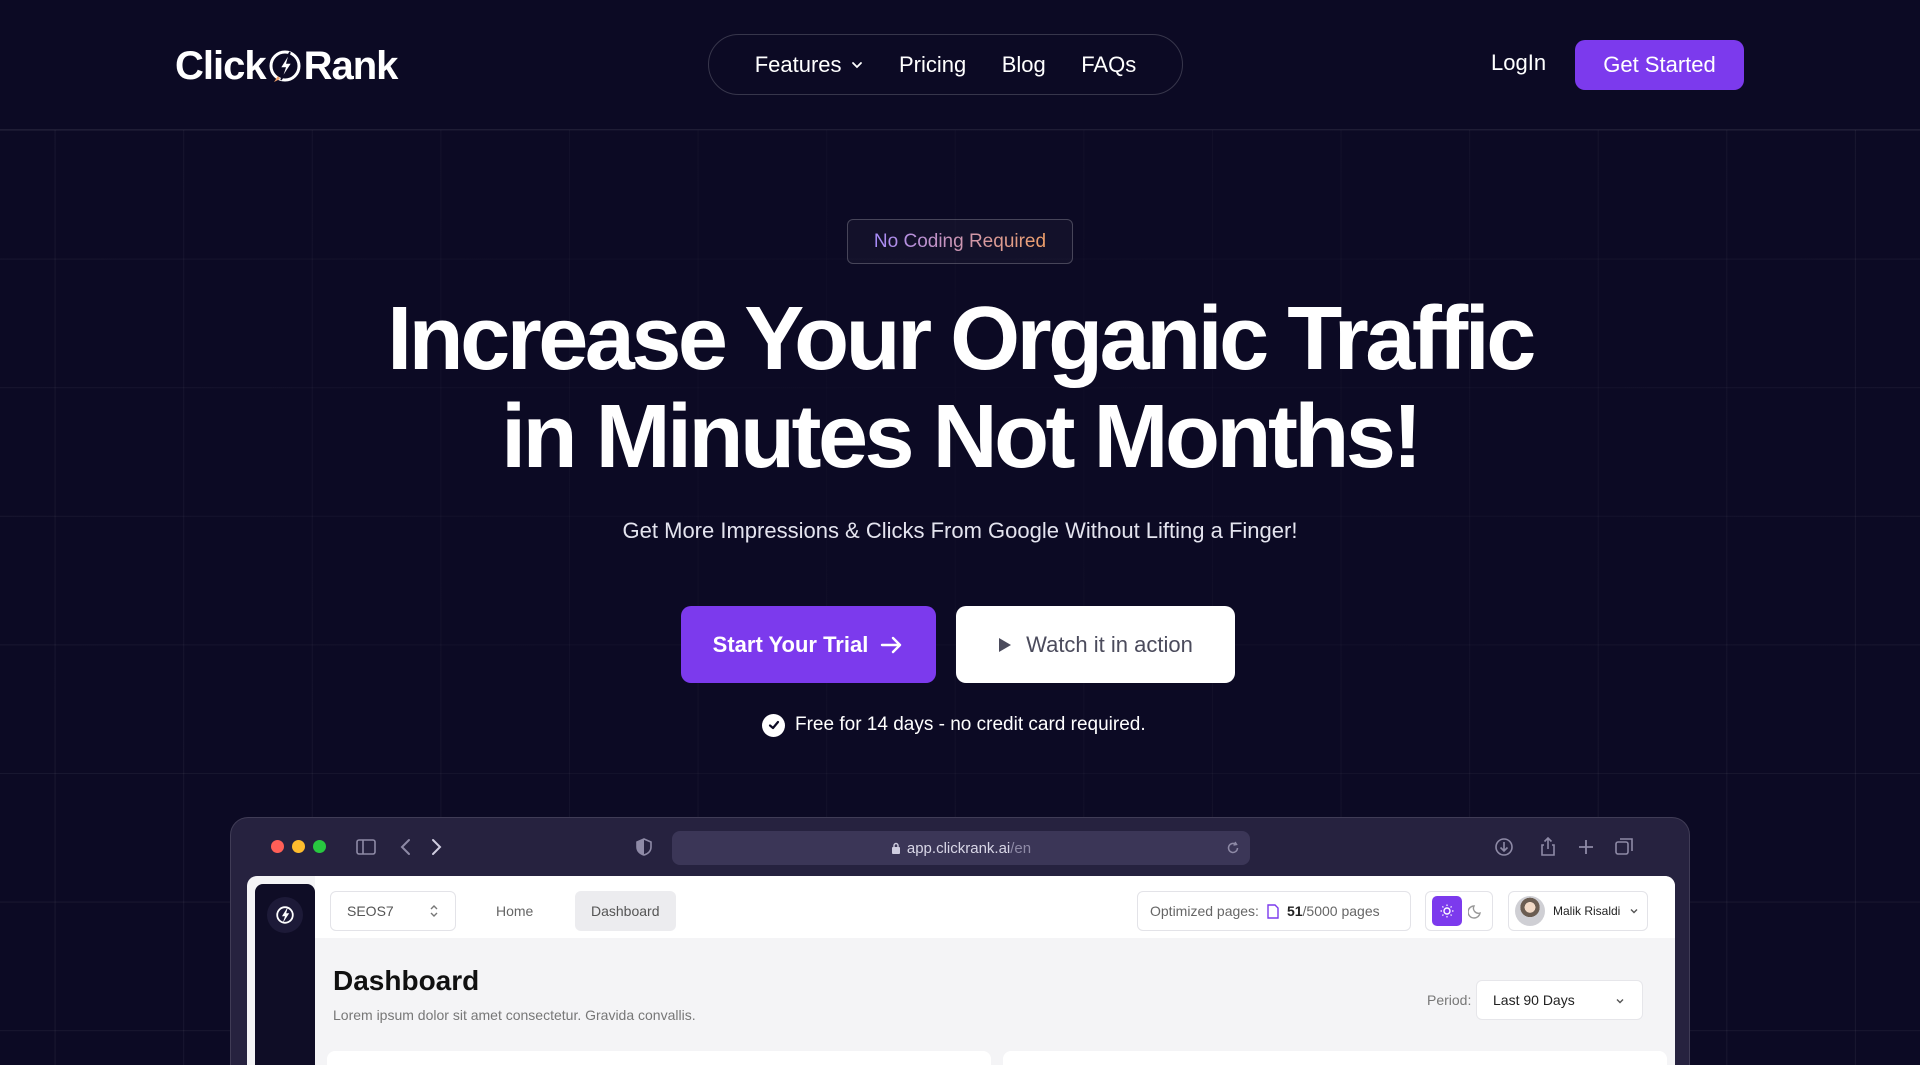 Image resolution: width=1920 pixels, height=1065 pixels. What do you see at coordinates (1341, 911) in the screenshot?
I see `optimized-total: /5000 pages` at bounding box center [1341, 911].